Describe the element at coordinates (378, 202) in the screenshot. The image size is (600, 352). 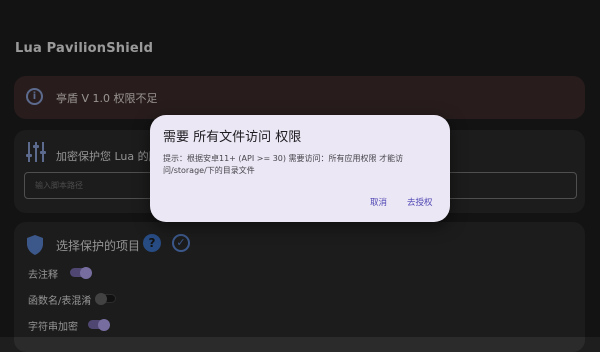
I see `cancel-button: 取消` at that location.